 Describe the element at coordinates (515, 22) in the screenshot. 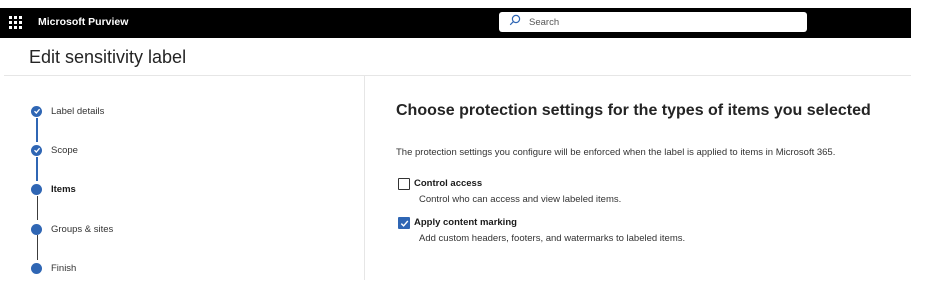

I see `search-icon` at that location.